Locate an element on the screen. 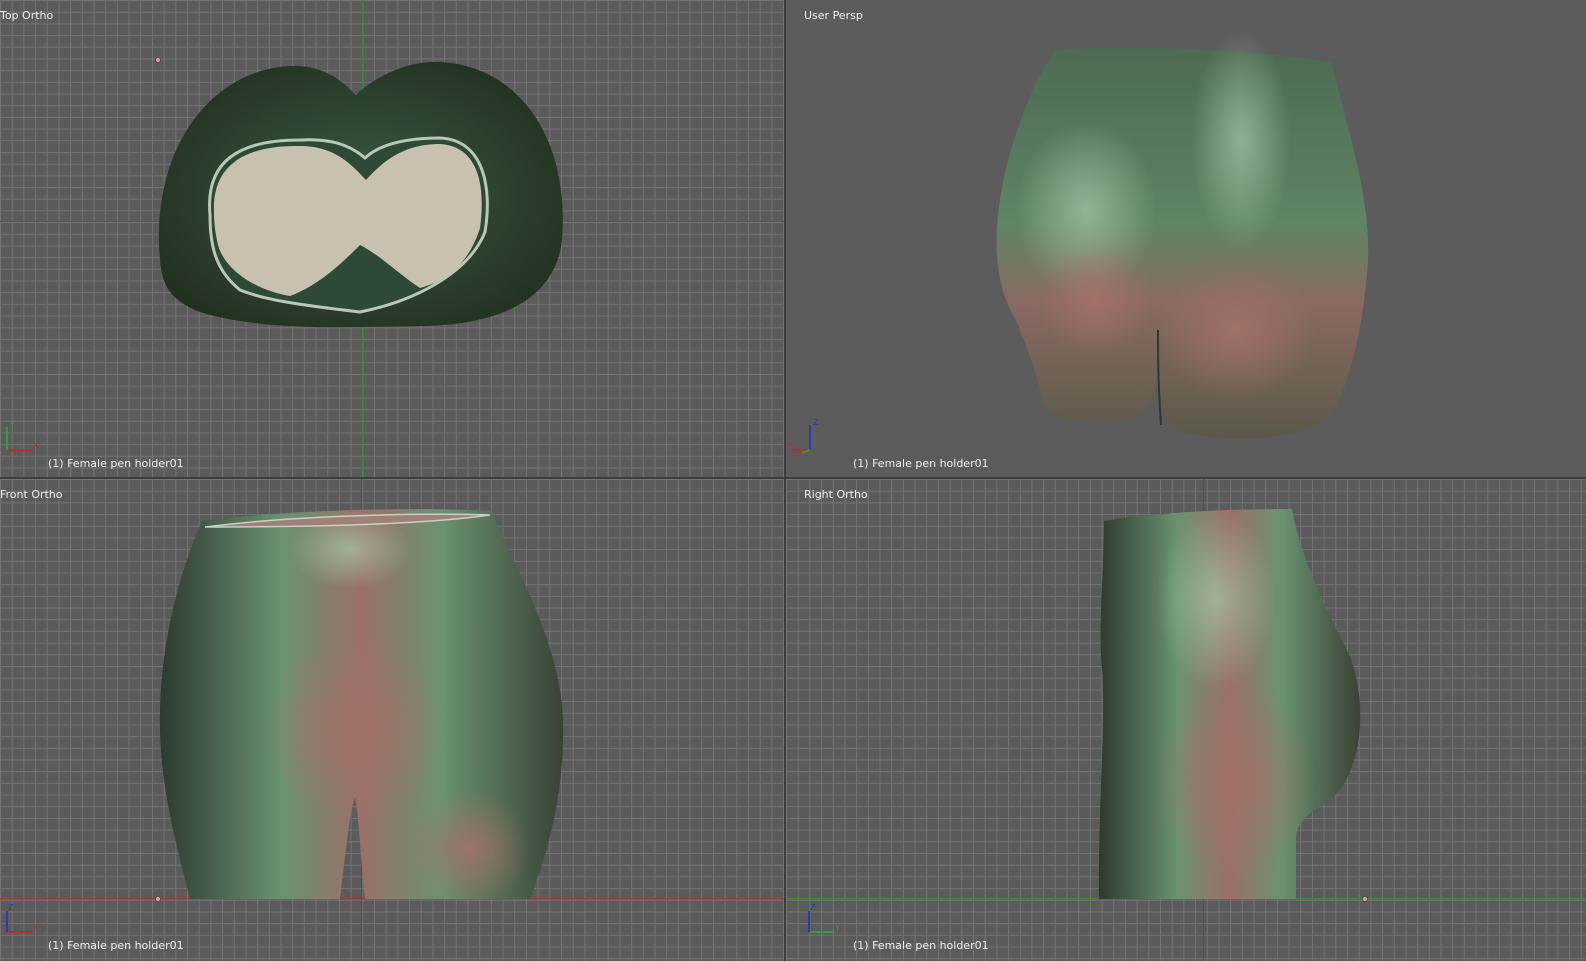  viewport-title: Front Ortho is located at coordinates (31, 494).